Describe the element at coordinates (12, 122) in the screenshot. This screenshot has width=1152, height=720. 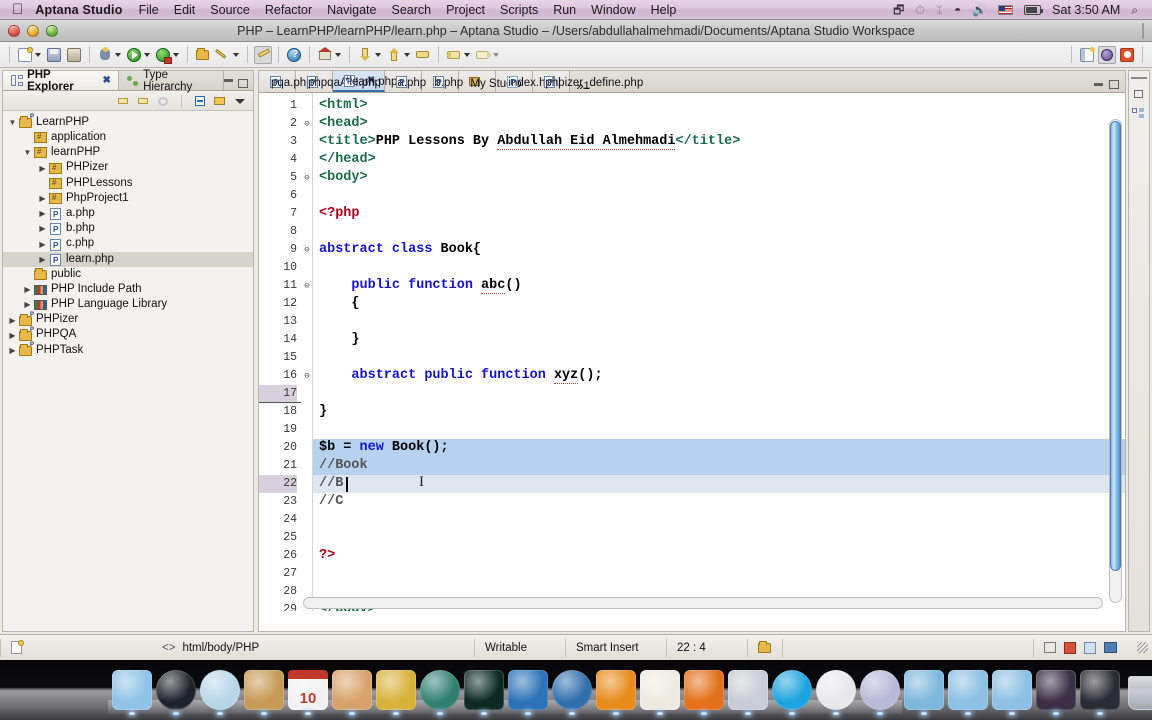
I see `tree-twisty-icon: ▼` at that location.